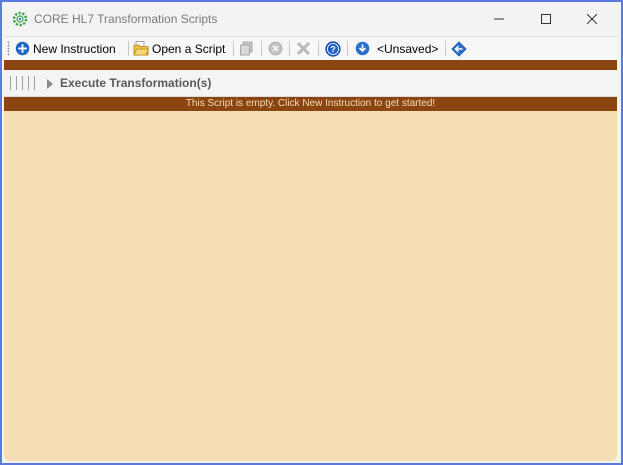 The width and height of the screenshot is (623, 465). I want to click on delete-button, so click(303, 48).